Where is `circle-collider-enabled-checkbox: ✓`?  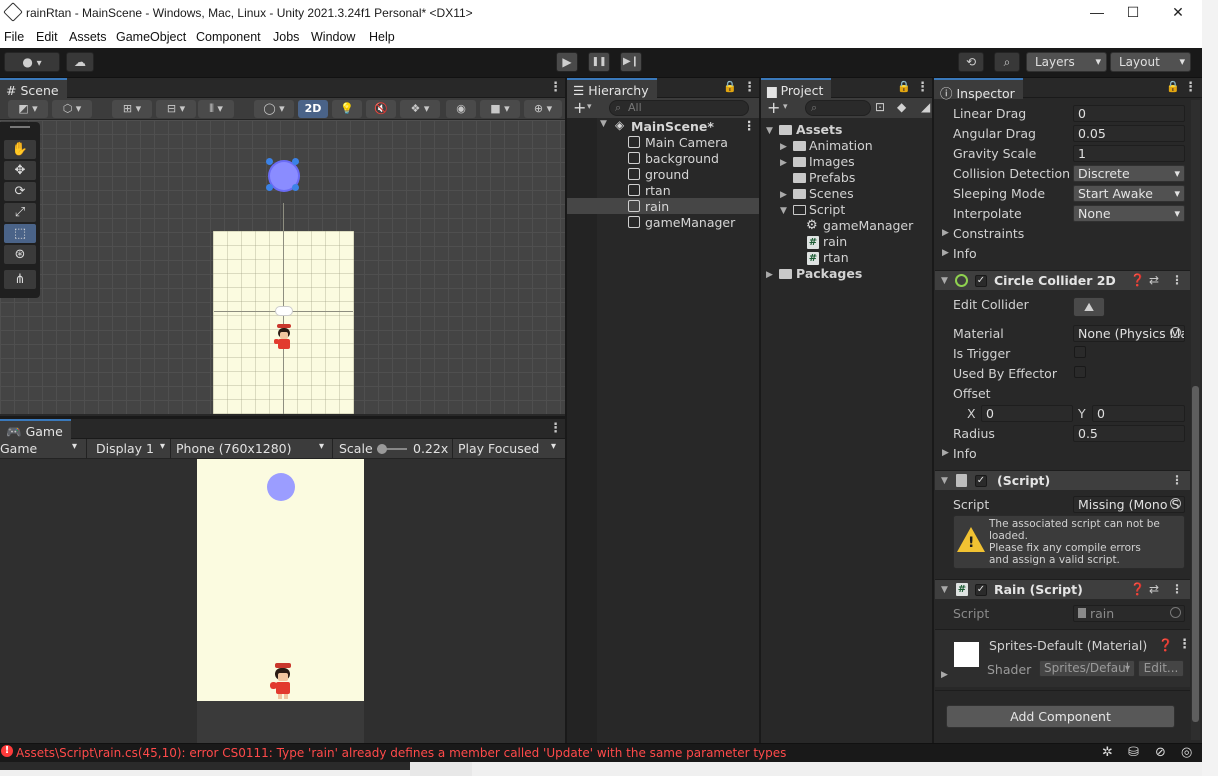
circle-collider-enabled-checkbox: ✓ is located at coordinates (981, 281).